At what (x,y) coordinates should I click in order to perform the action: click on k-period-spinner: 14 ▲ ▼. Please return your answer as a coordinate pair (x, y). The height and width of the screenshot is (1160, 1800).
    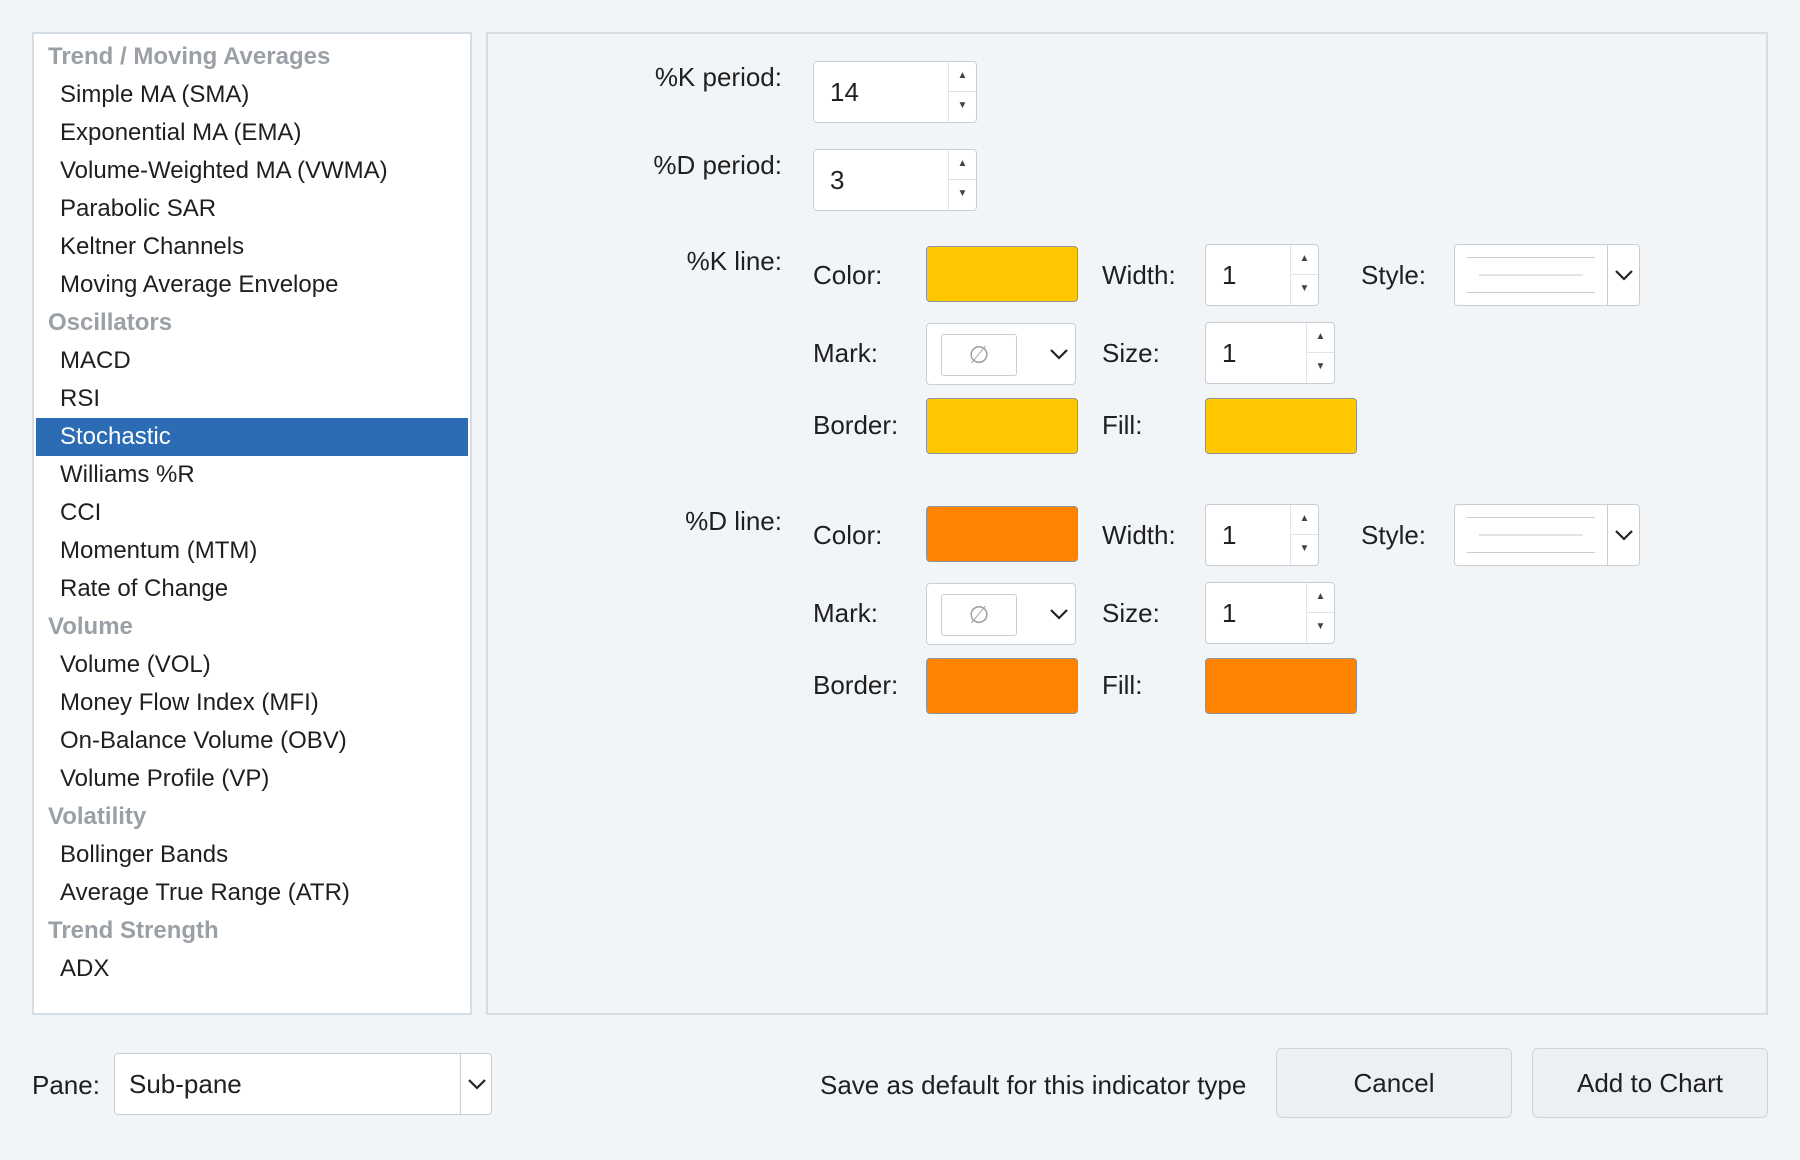
    Looking at the image, I should click on (895, 92).